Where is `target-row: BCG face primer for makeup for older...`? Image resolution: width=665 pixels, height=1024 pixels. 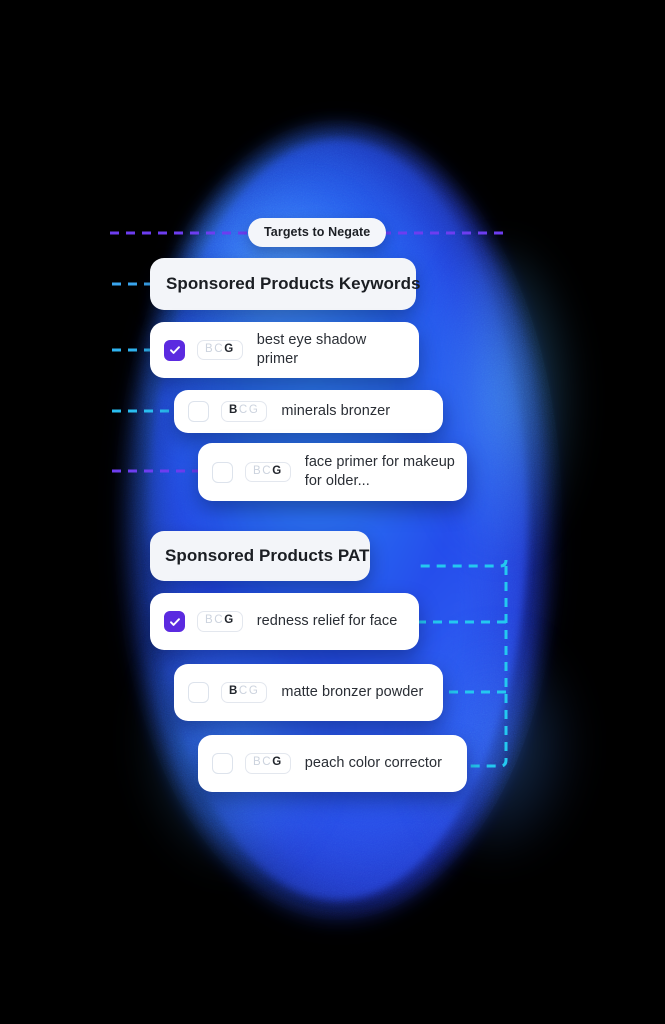
target-row: BCG face primer for makeup for older... is located at coordinates (332, 472).